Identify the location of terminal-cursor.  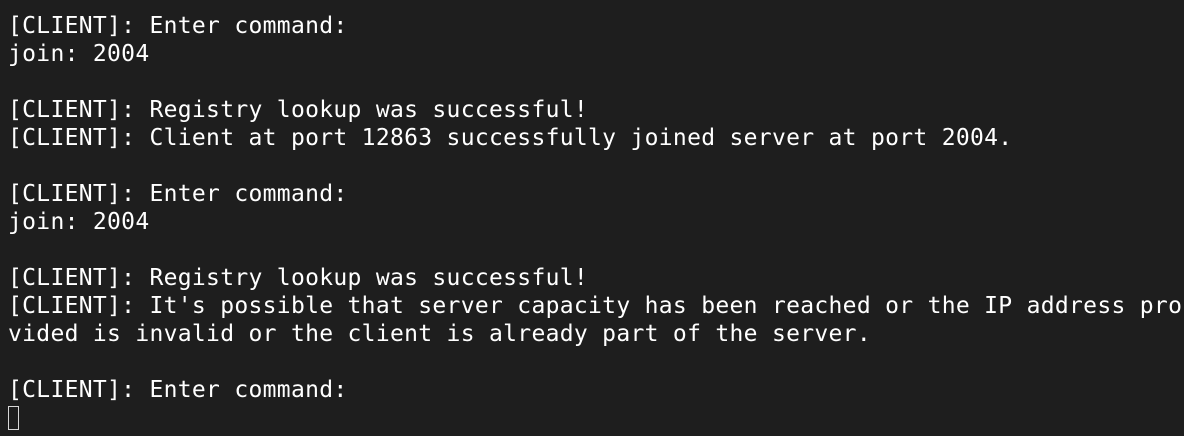
(13, 418).